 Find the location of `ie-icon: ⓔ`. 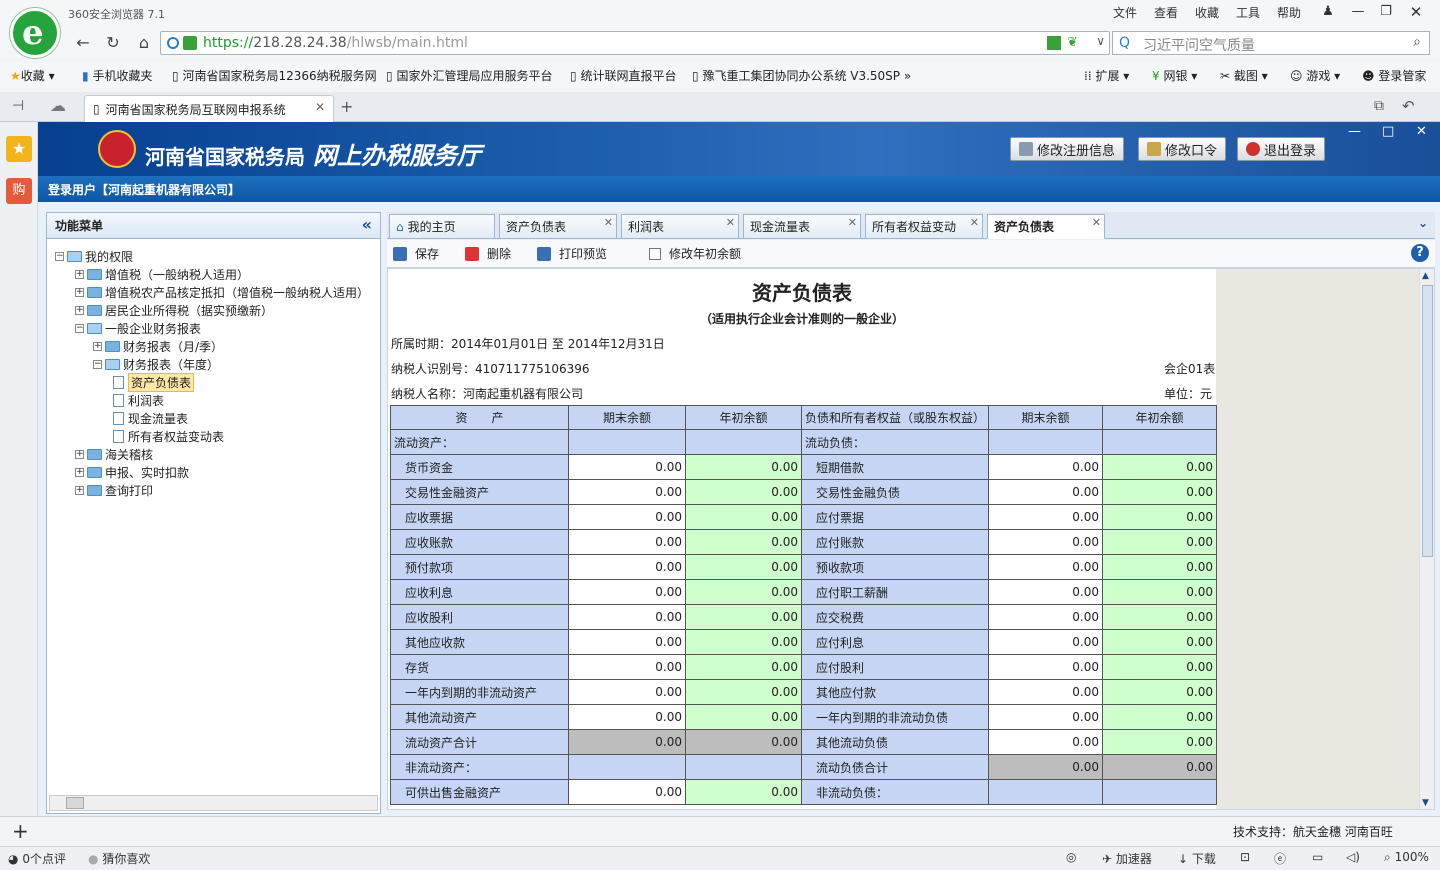

ie-icon: ⓔ is located at coordinates (1280, 858).